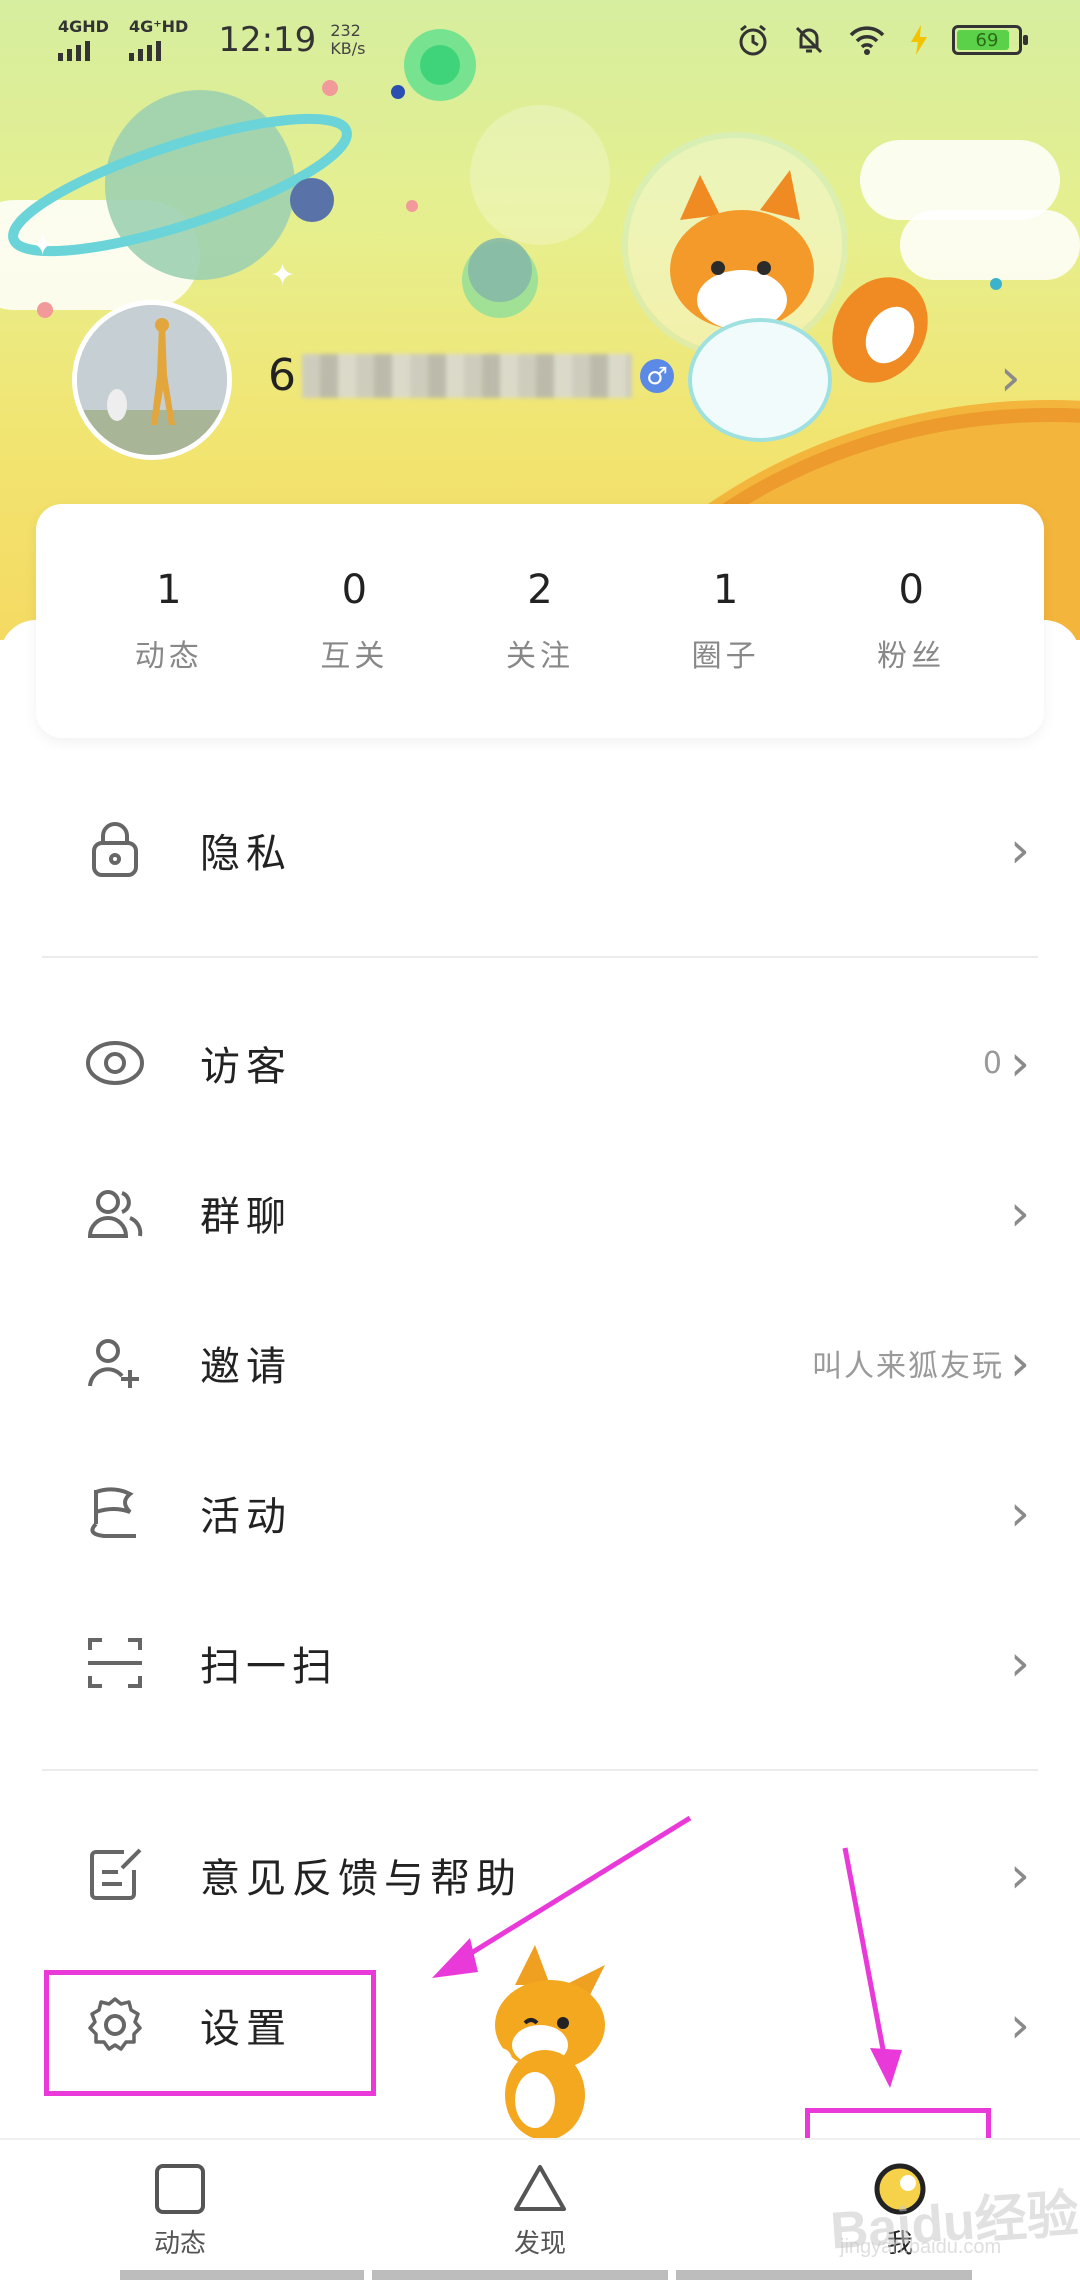  Describe the element at coordinates (246, 1217) in the screenshot. I see `menu-label: 群聊` at that location.